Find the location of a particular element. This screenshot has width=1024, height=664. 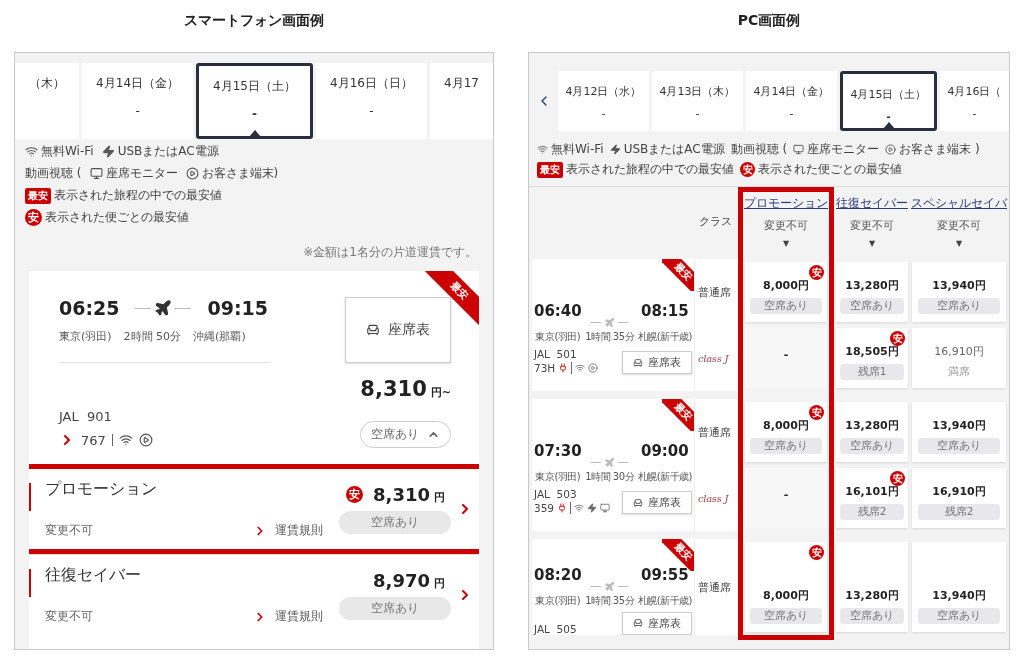

aircraft-type: 73H is located at coordinates (545, 368).